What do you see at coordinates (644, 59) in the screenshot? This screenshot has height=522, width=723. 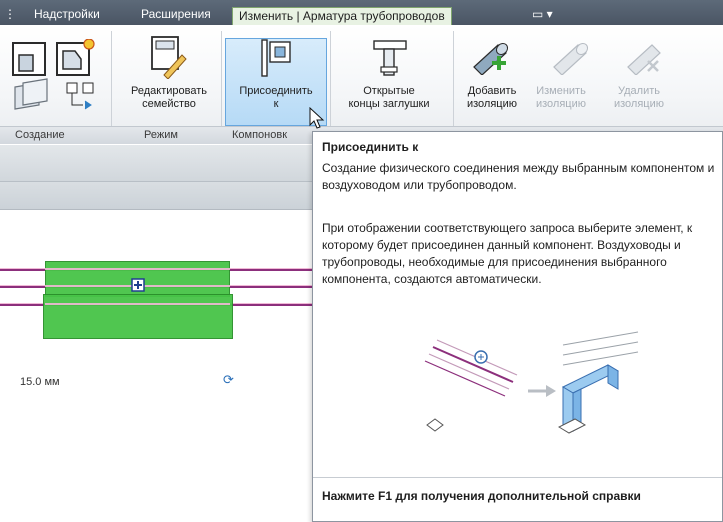 I see `remove-insulation-icon` at bounding box center [644, 59].